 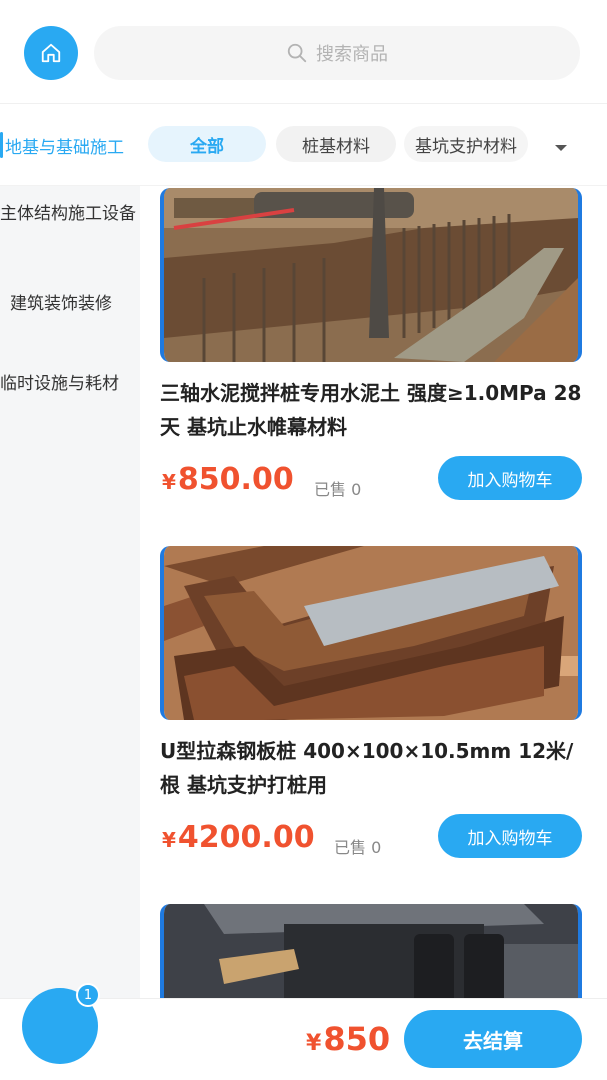 I want to click on category-dropdown, so click(x=561, y=147).